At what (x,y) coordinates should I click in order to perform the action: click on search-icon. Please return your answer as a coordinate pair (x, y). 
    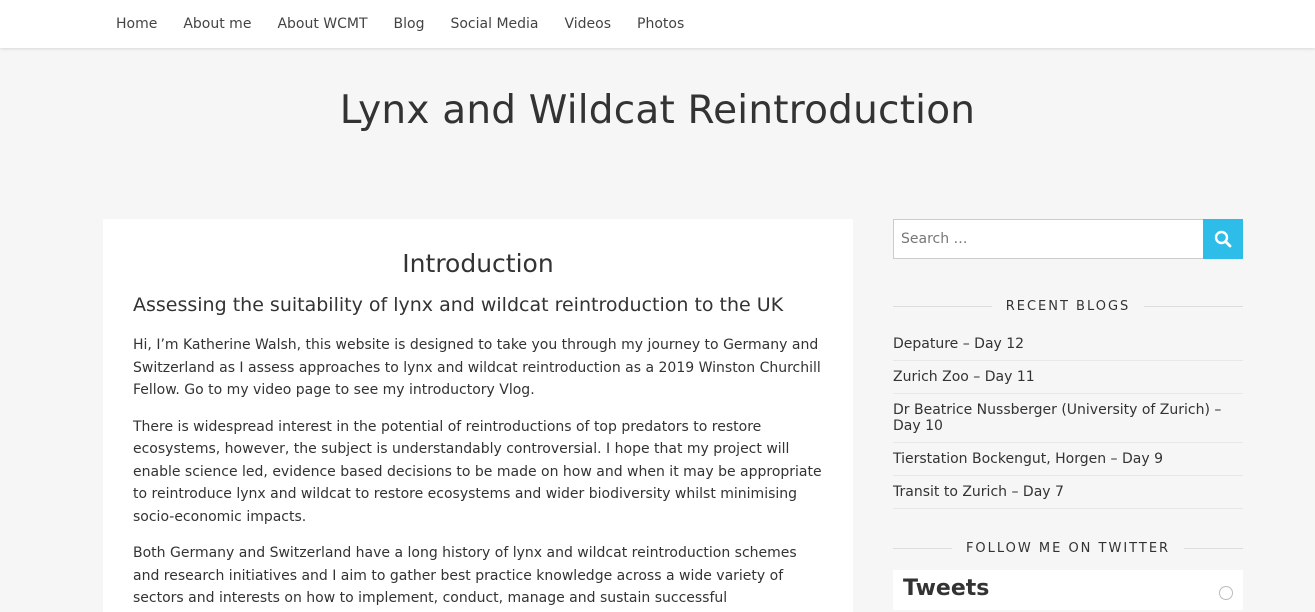
    Looking at the image, I should click on (1223, 239).